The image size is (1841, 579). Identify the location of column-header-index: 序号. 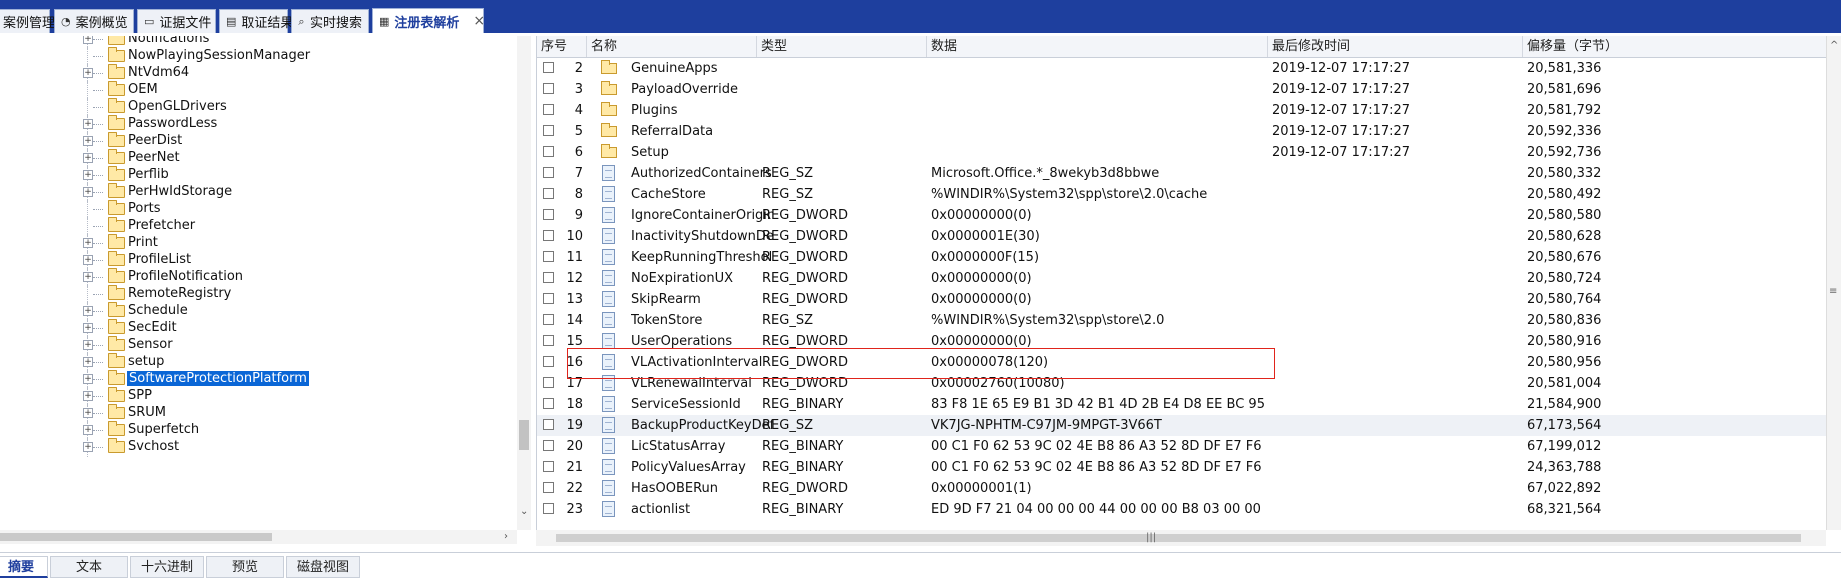
(562, 46).